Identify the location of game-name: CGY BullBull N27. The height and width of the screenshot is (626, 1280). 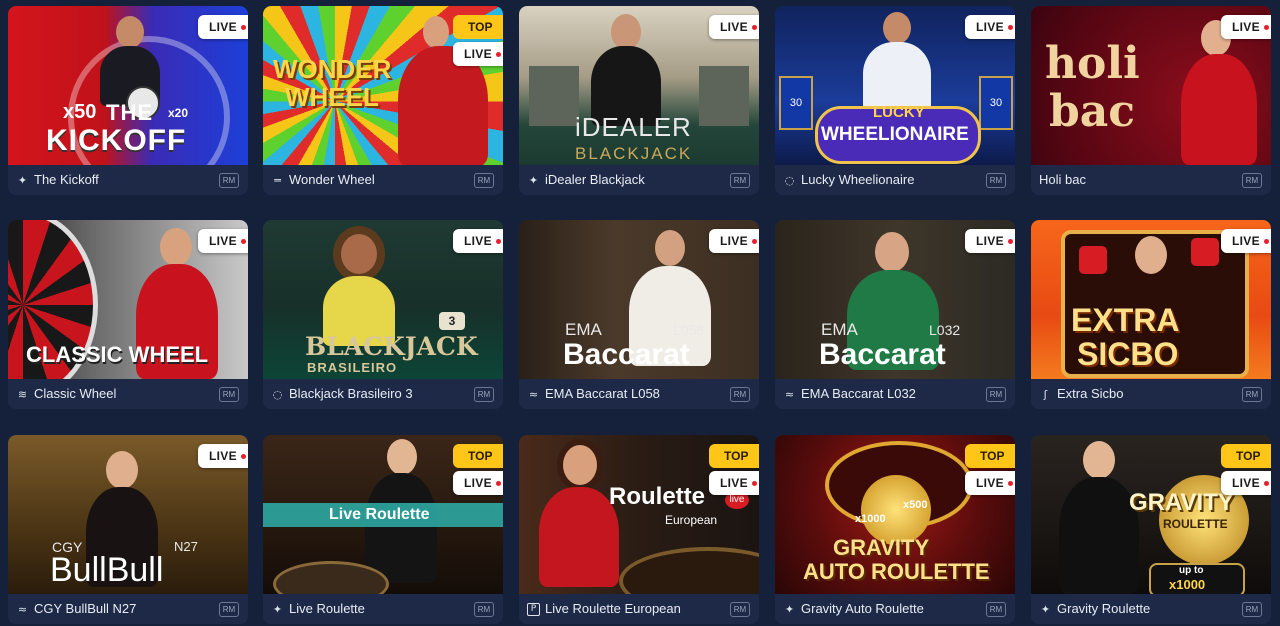
(85, 608).